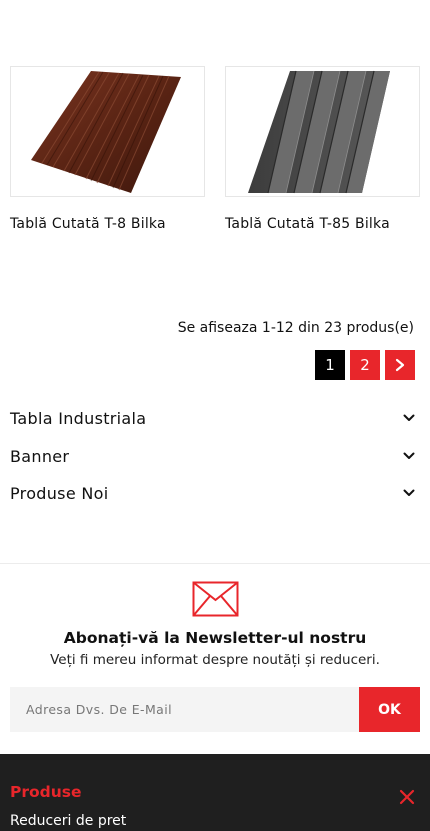 The image size is (430, 831). Describe the element at coordinates (215, 792) in the screenshot. I see `footer: Produse Reduceri de pret` at that location.